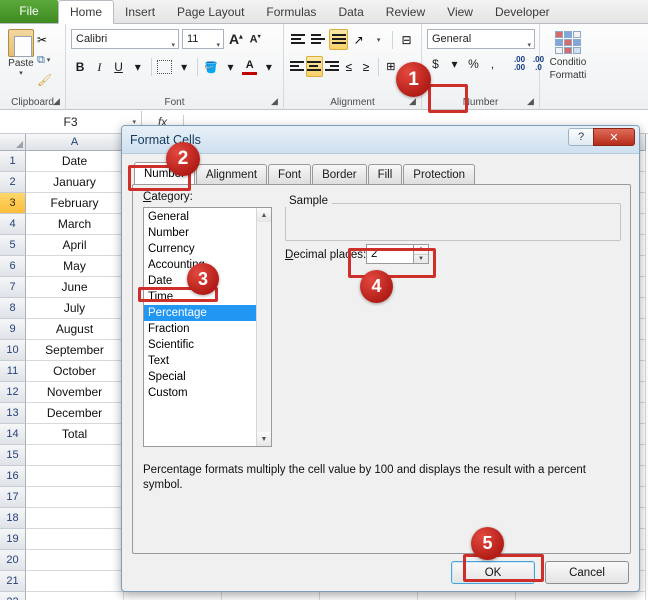 This screenshot has width=648, height=600. What do you see at coordinates (264, 215) in the screenshot?
I see `scroll-up-icon: ▲` at bounding box center [264, 215].